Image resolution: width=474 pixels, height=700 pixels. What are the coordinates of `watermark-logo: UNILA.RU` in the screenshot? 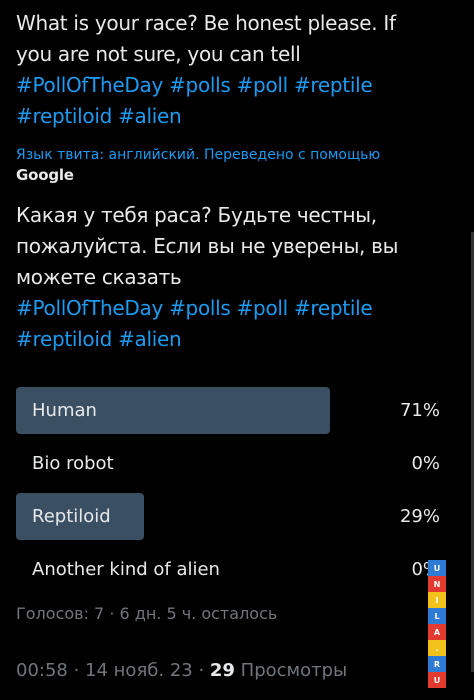 It's located at (437, 624).